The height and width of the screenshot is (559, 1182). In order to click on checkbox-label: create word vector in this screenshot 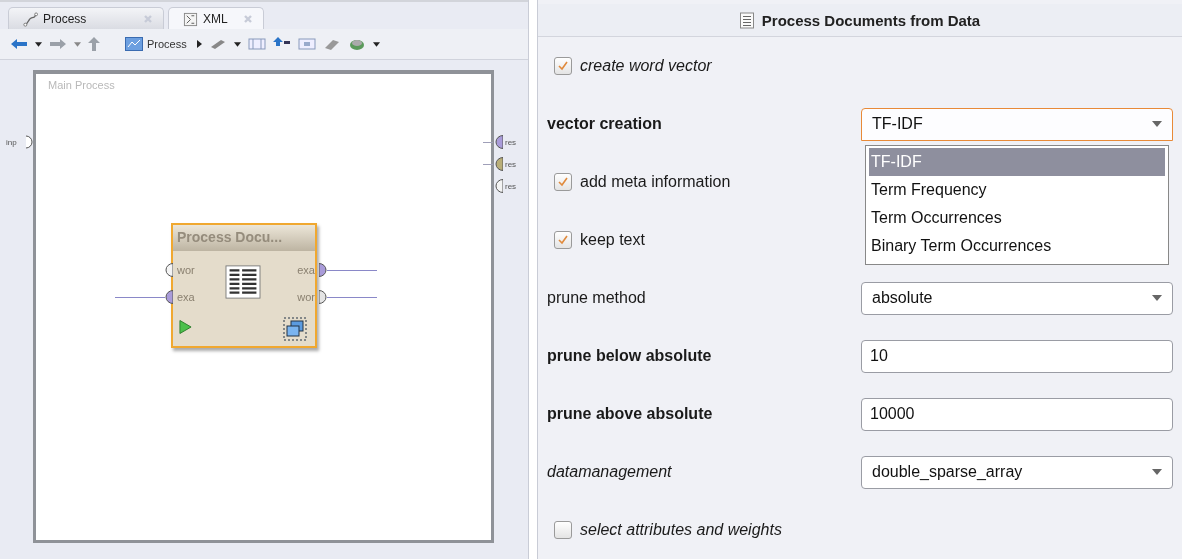, I will do `click(646, 66)`.